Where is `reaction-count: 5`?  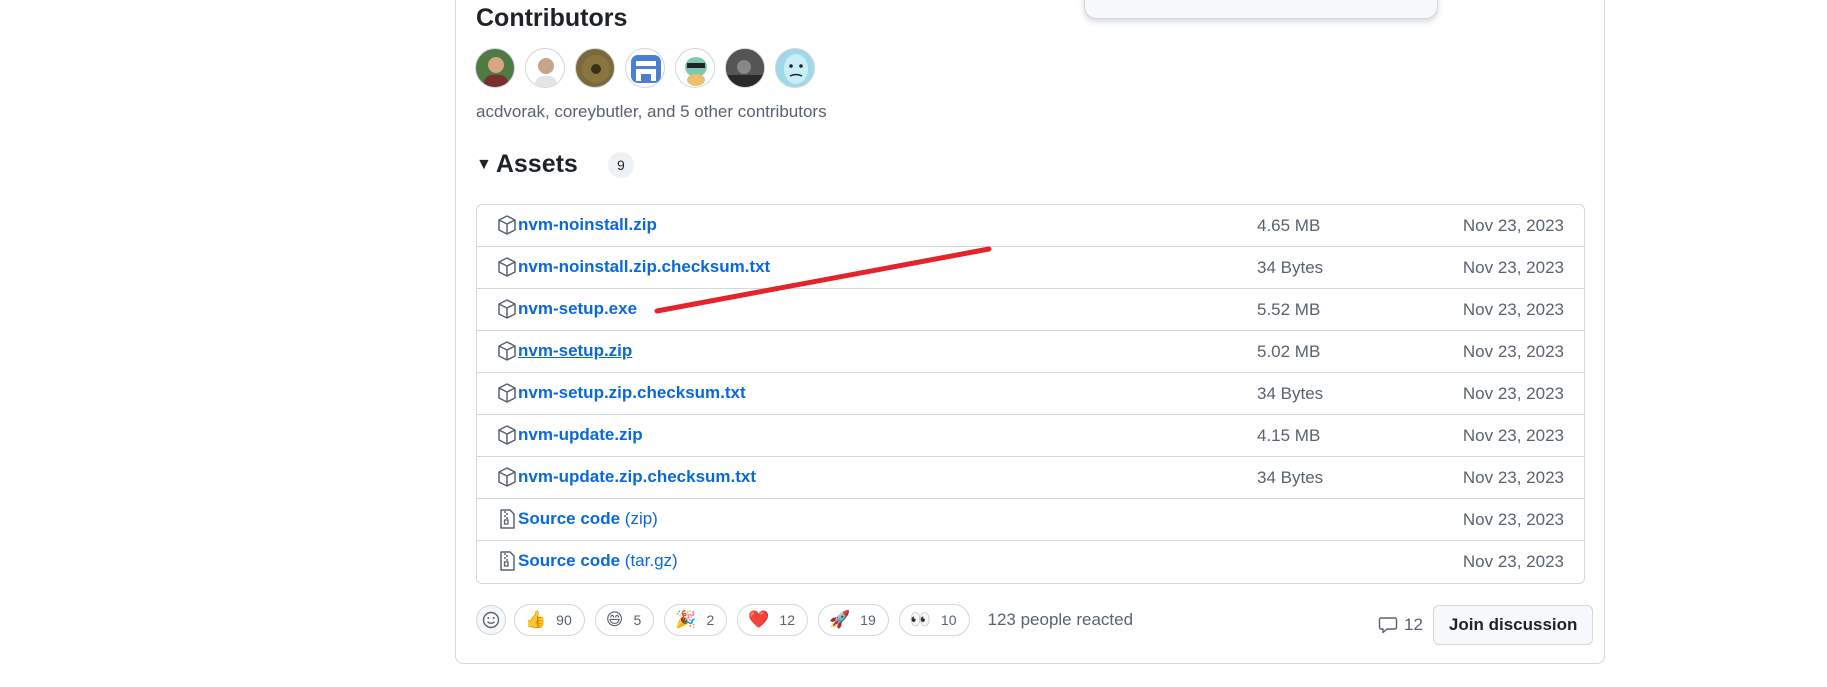 reaction-count: 5 is located at coordinates (637, 620).